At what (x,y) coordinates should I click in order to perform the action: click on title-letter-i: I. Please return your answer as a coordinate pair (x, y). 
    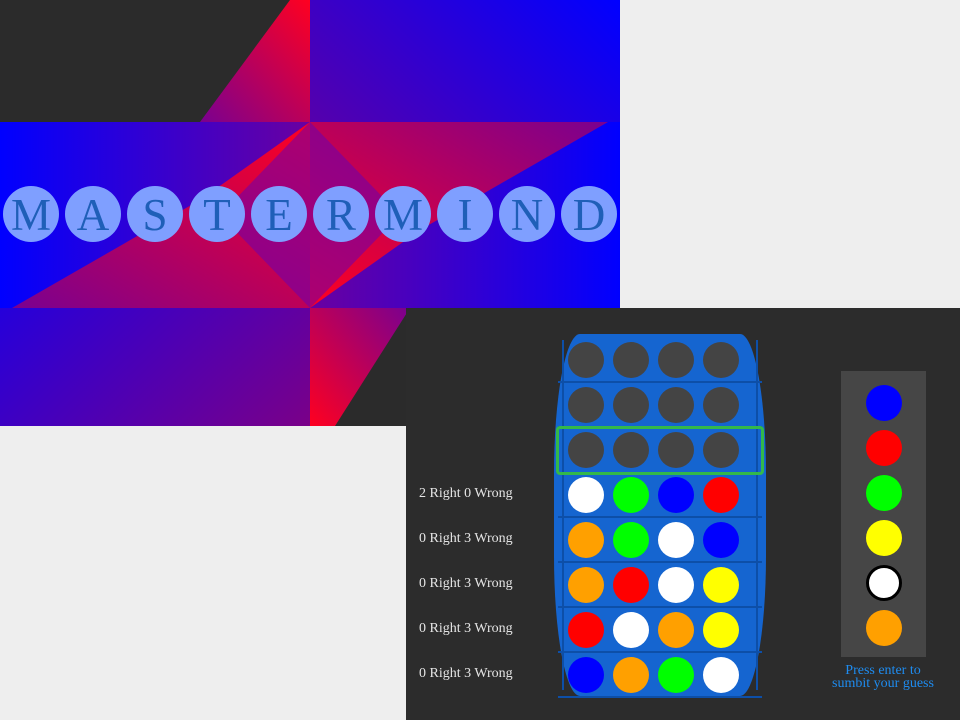
    Looking at the image, I should click on (465, 214).